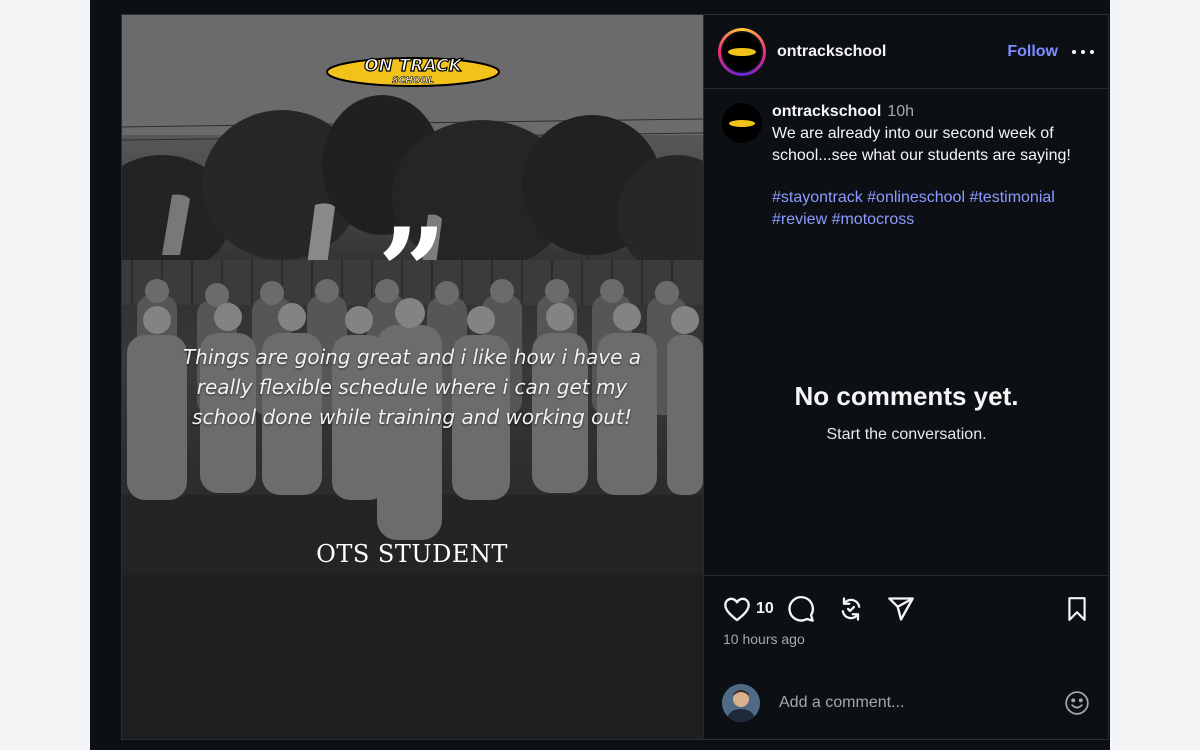 The image size is (1200, 750). Describe the element at coordinates (742, 123) in the screenshot. I see `caption-avatar` at that location.